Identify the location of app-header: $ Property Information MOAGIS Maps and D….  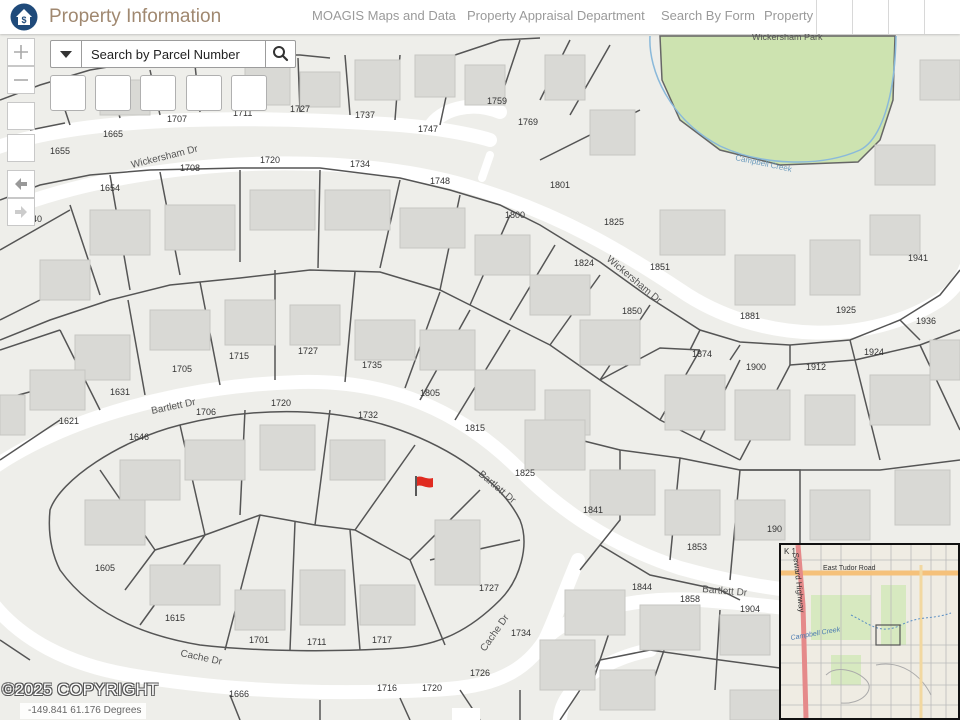
(480, 17).